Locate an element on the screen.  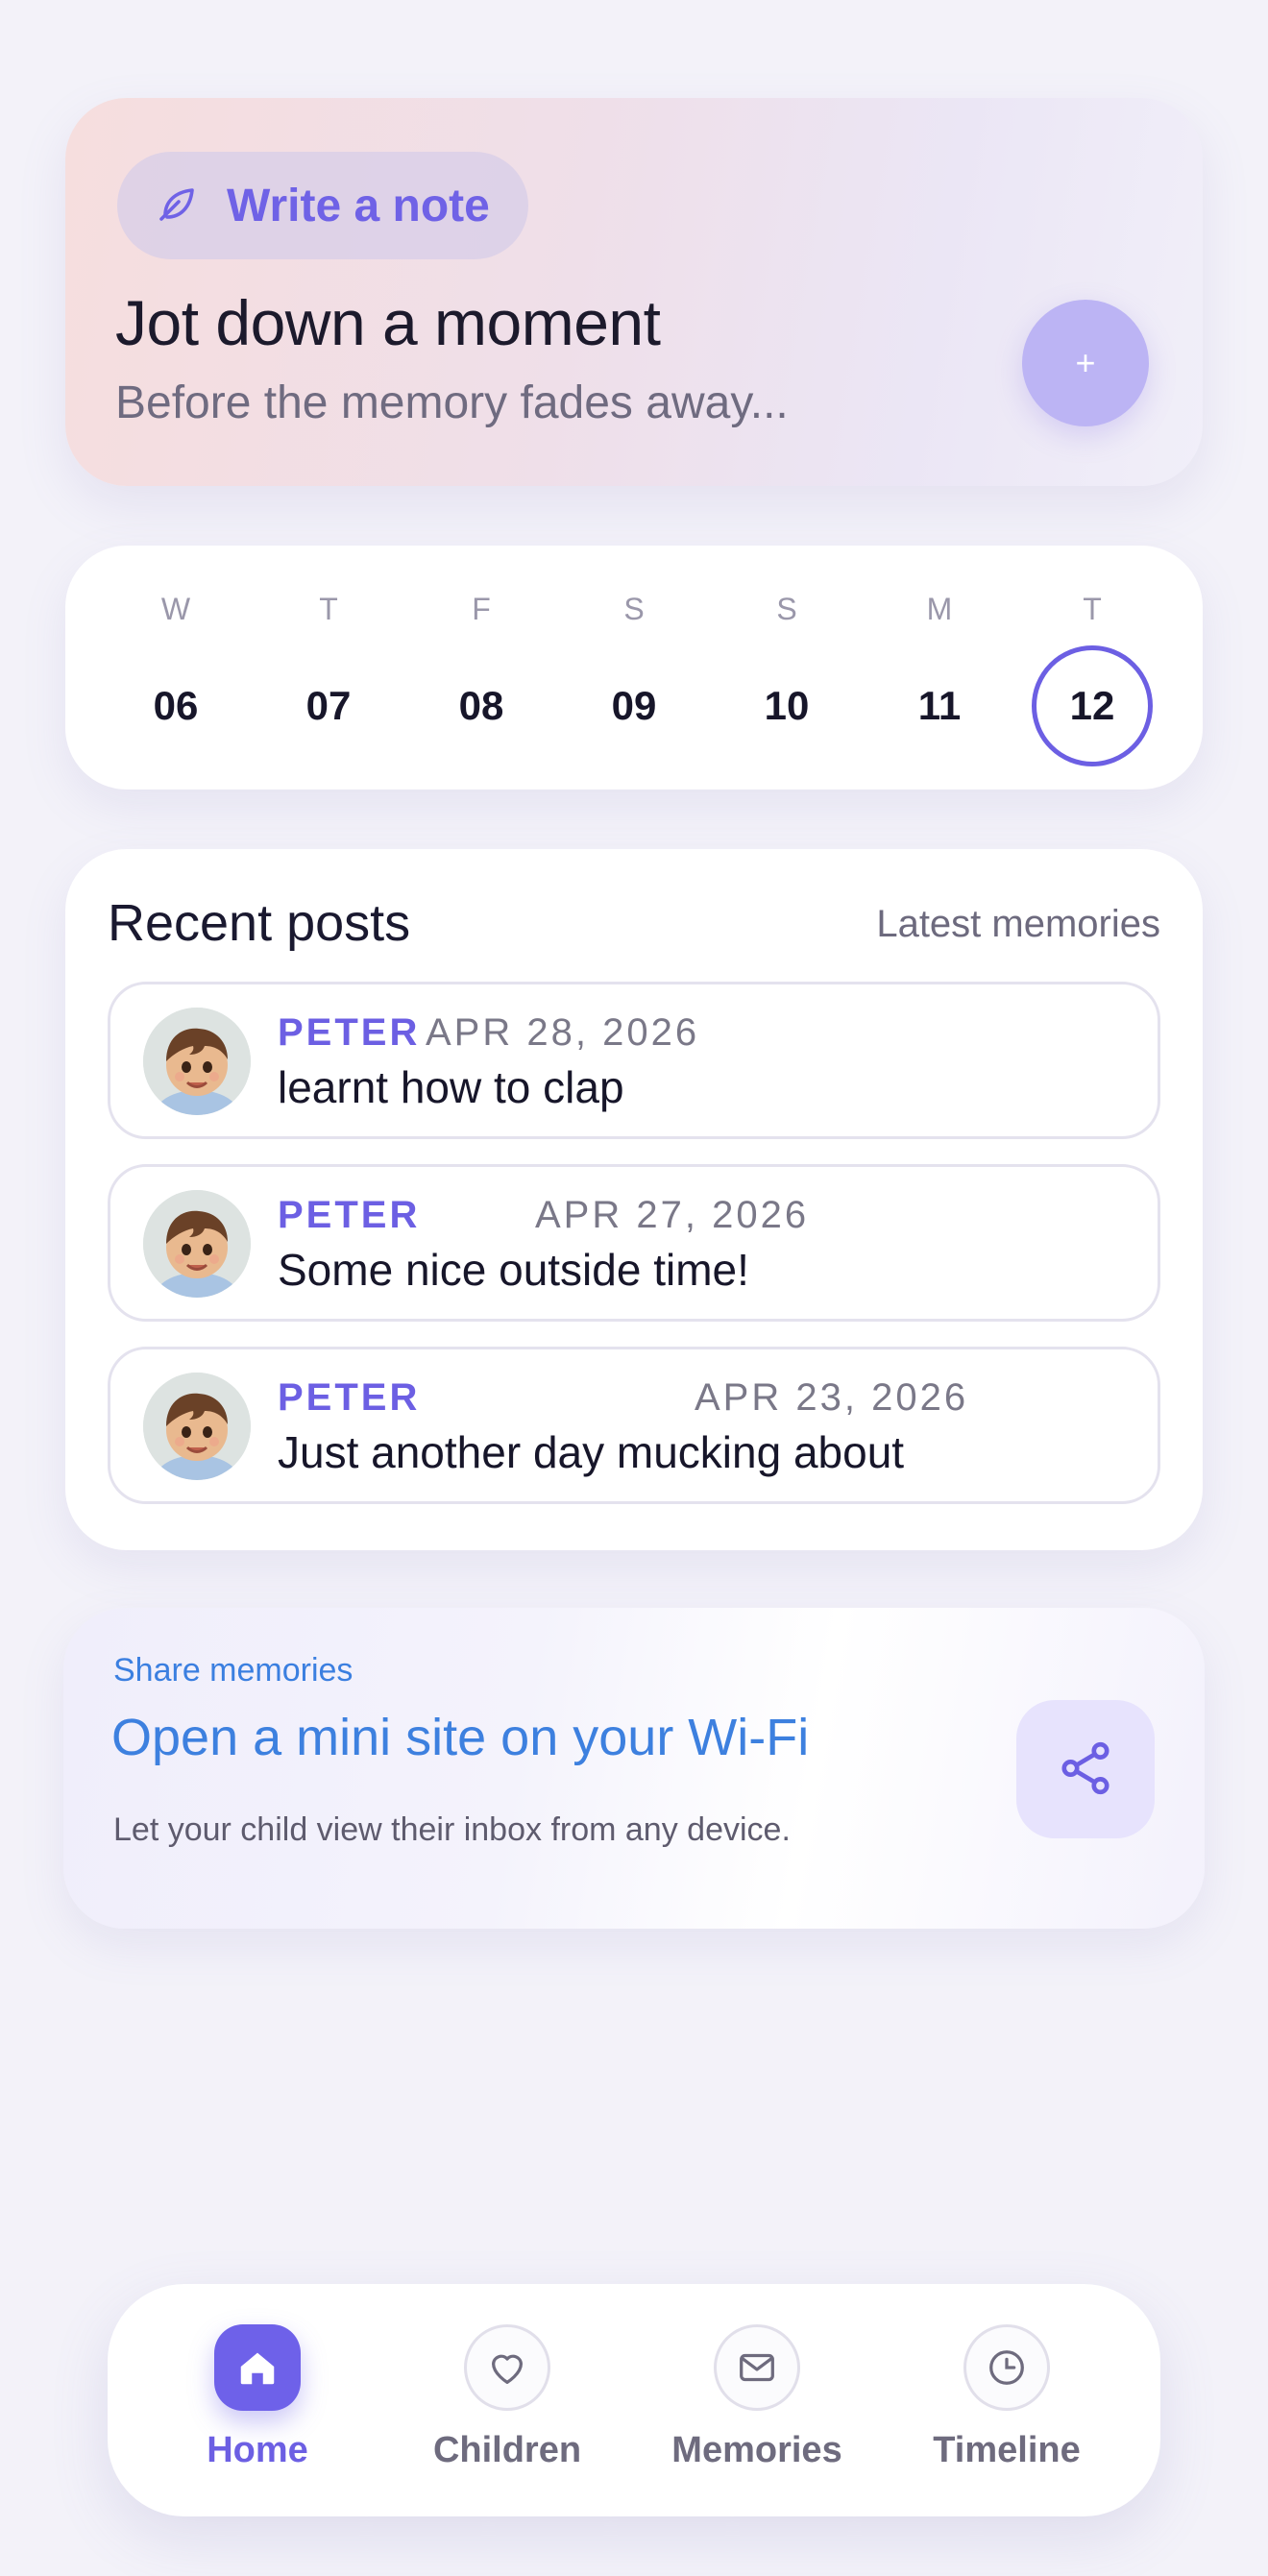
nav-memories-label: Memories is located at coordinates (756, 2450).